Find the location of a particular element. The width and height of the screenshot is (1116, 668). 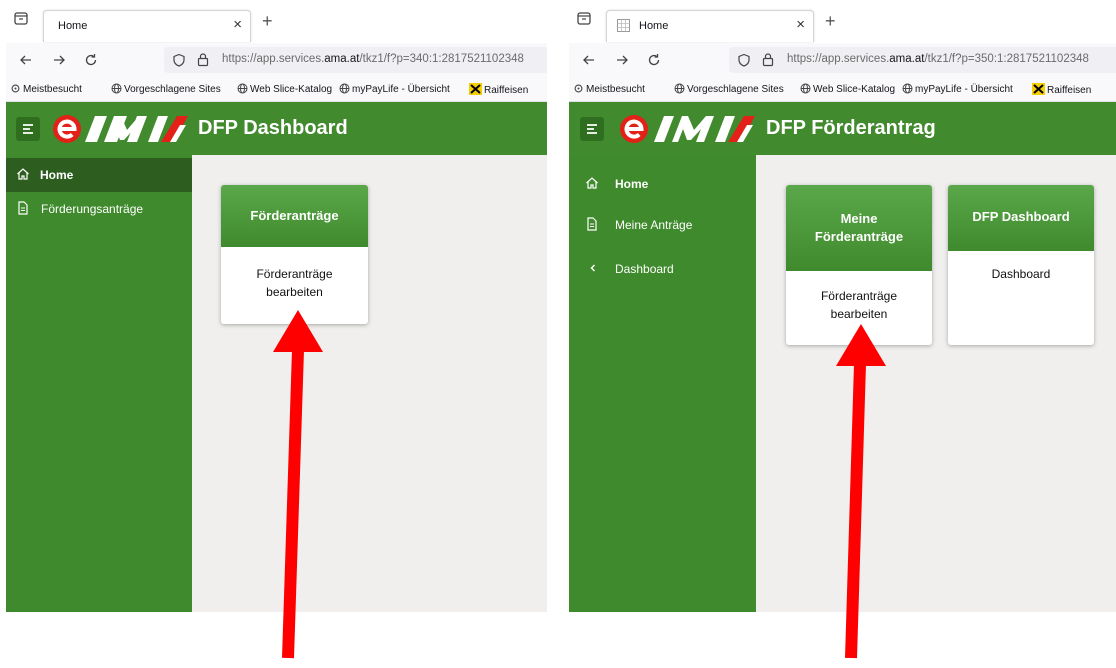

red-arrow-right is located at coordinates (861, 491).